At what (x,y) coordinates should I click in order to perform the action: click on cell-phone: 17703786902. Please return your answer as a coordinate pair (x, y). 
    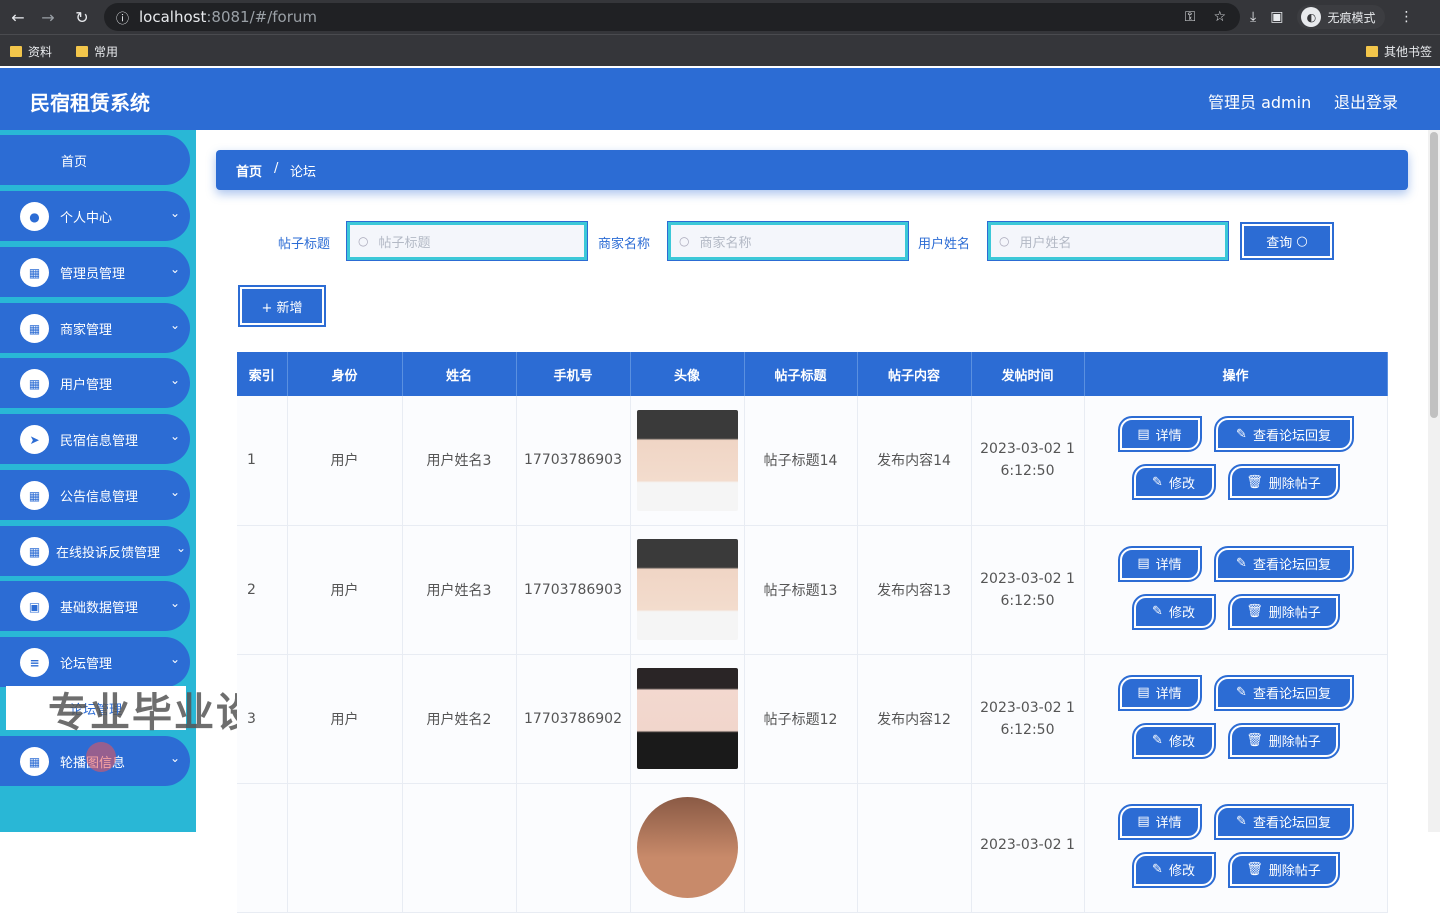
    Looking at the image, I should click on (573, 719).